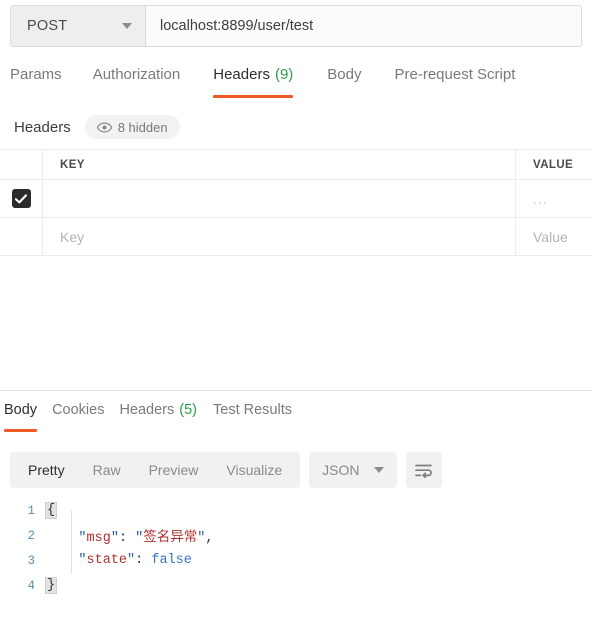 This screenshot has height=624, width=592. Describe the element at coordinates (42, 127) in the screenshot. I see `headers-title: Headers` at that location.